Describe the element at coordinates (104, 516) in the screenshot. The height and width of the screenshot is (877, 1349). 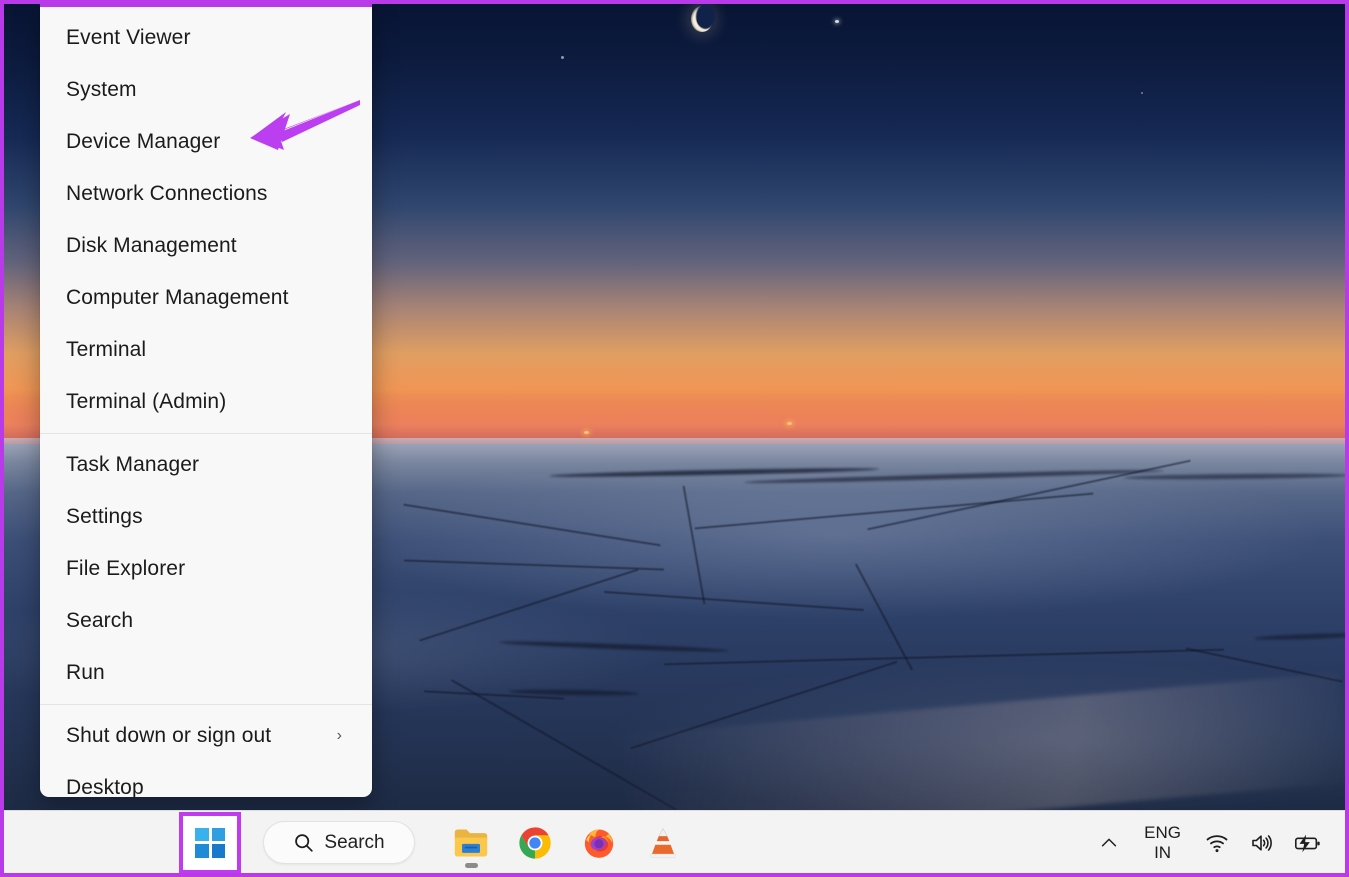
I see `menu-item-label: Settings` at that location.